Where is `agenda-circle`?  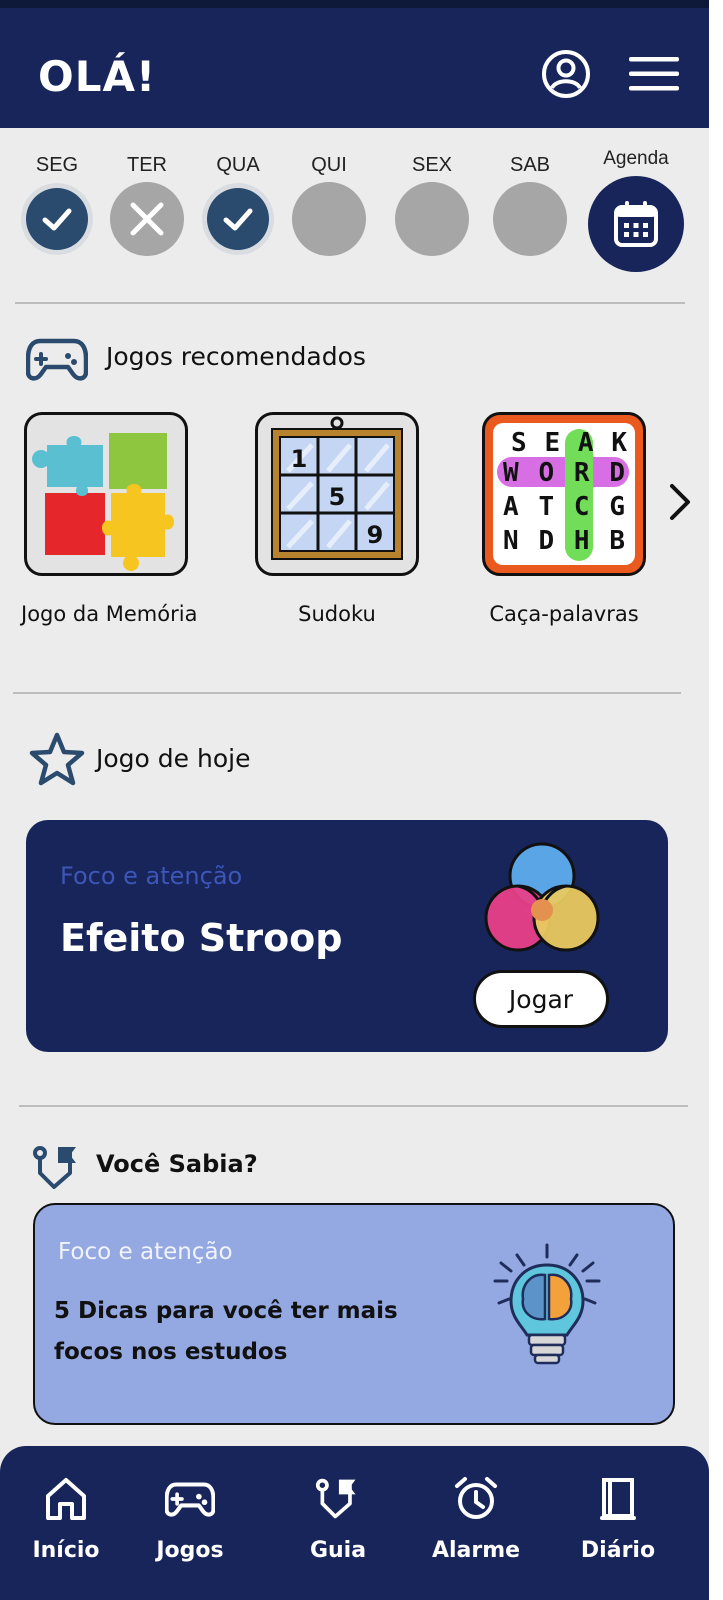
agenda-circle is located at coordinates (636, 224).